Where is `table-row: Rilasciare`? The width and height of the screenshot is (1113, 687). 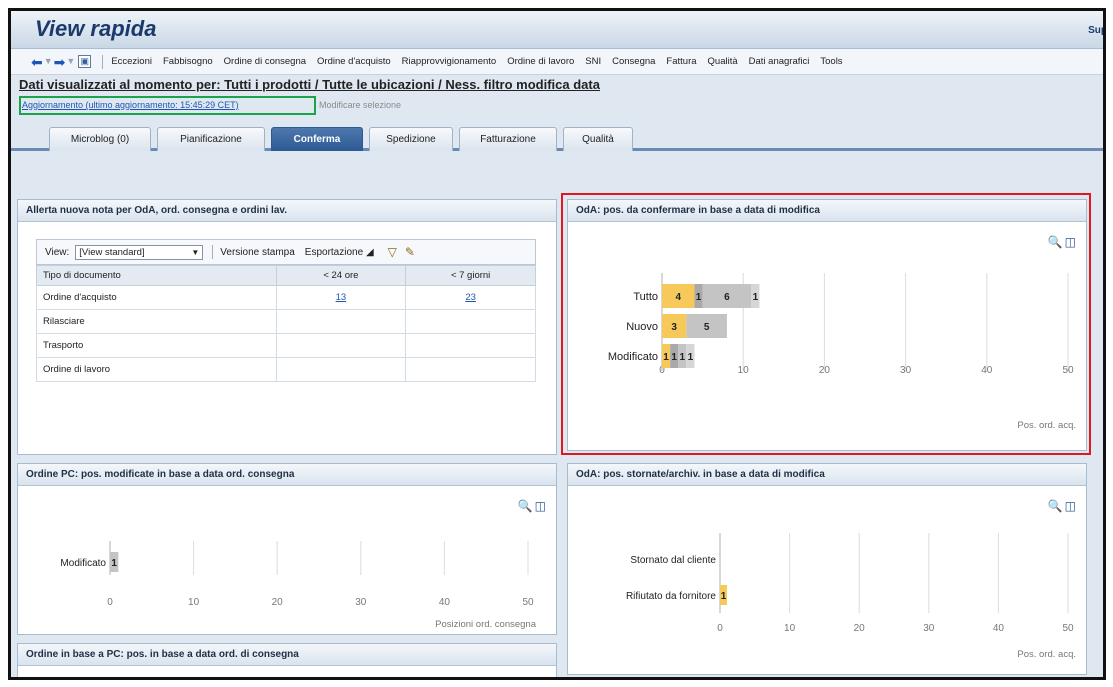
table-row: Rilasciare is located at coordinates (286, 321).